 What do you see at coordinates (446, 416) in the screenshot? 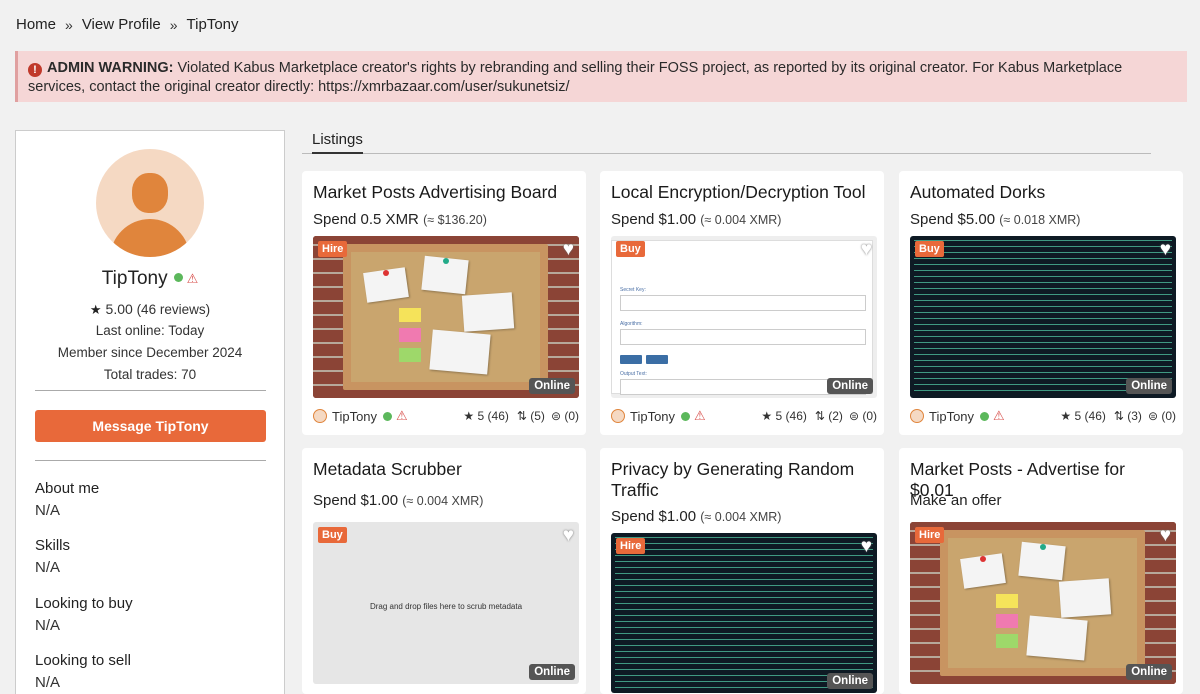
I see `listing-footer: TipTony ⚠ ★ 5 (46) ⇅ (5) ⊜ (0)` at bounding box center [446, 416].